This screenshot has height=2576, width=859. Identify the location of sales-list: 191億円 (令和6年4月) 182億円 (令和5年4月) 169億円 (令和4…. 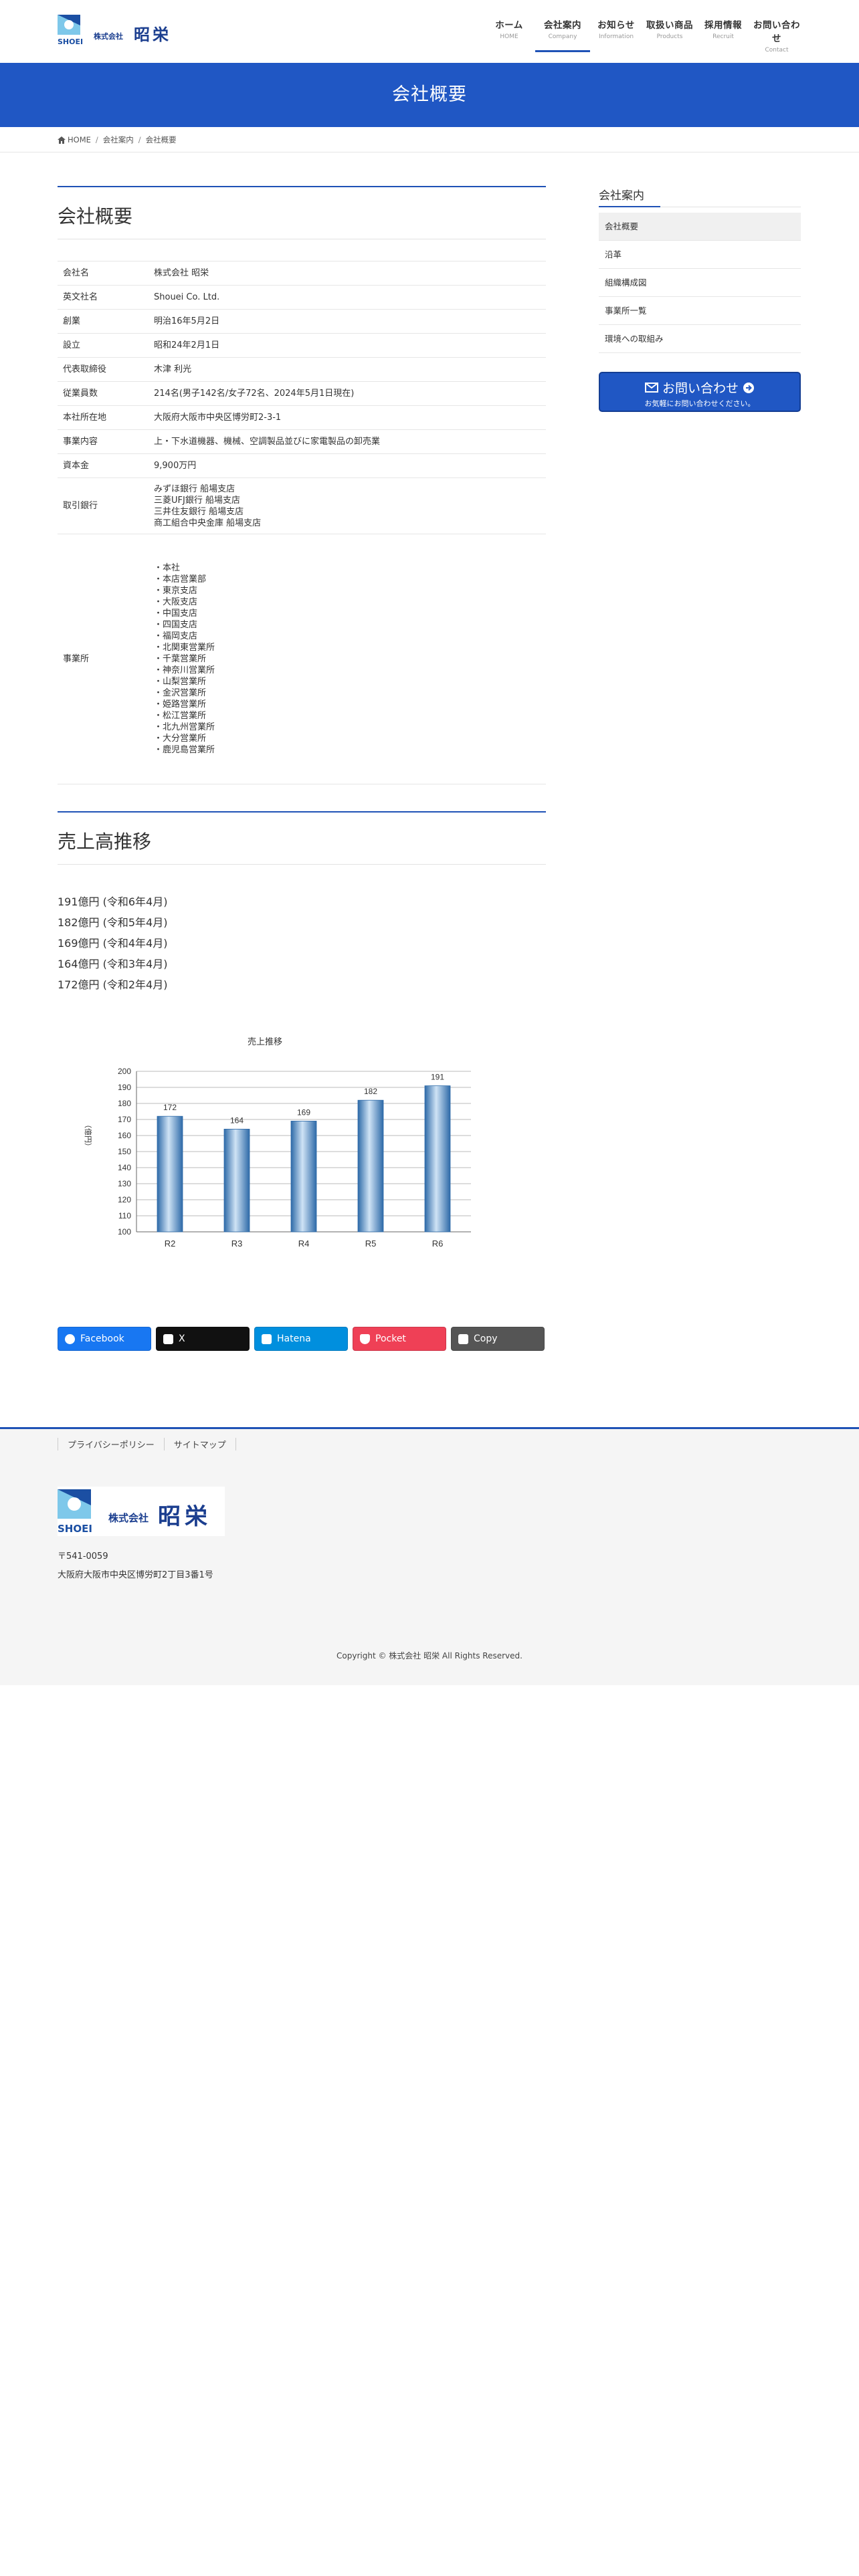
(302, 943).